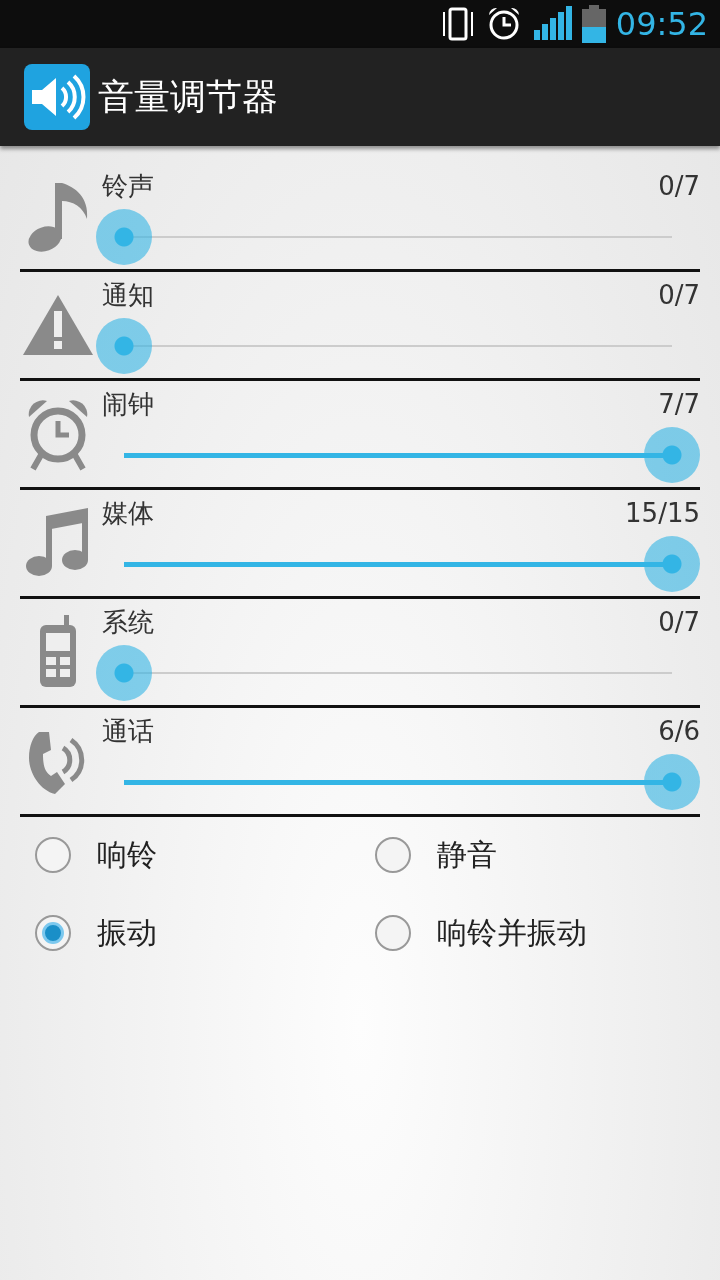  What do you see at coordinates (512, 933) in the screenshot?
I see `radio-label: 响铃并振动` at bounding box center [512, 933].